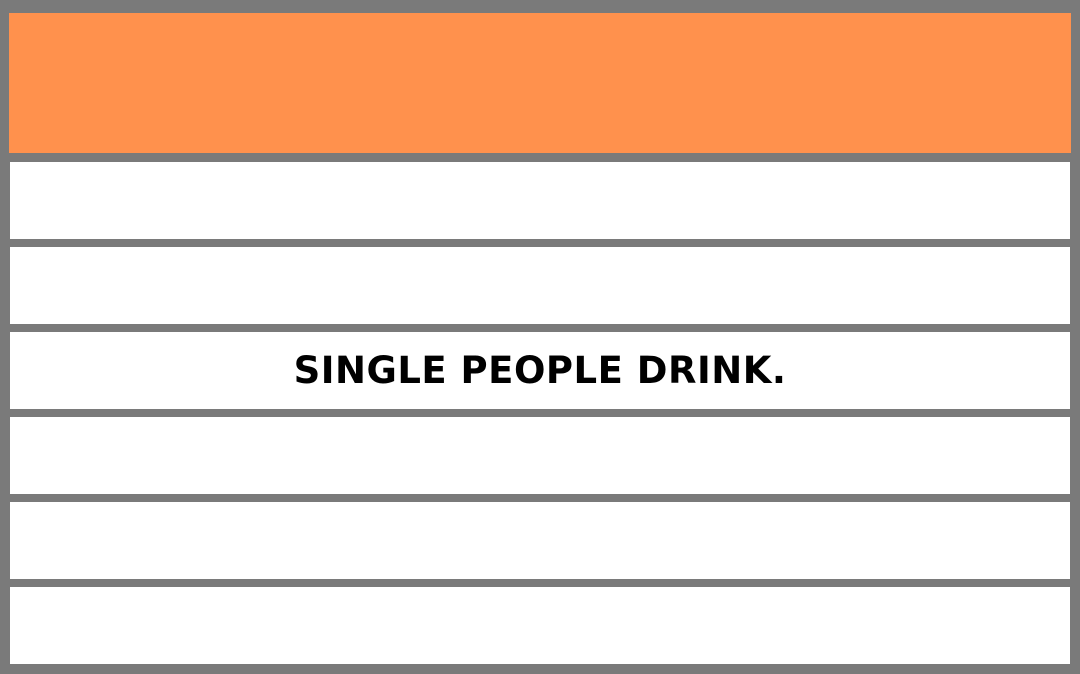 The height and width of the screenshot is (674, 1080). I want to click on table-row: SINGLE PEOPLE DRINK., so click(540, 370).